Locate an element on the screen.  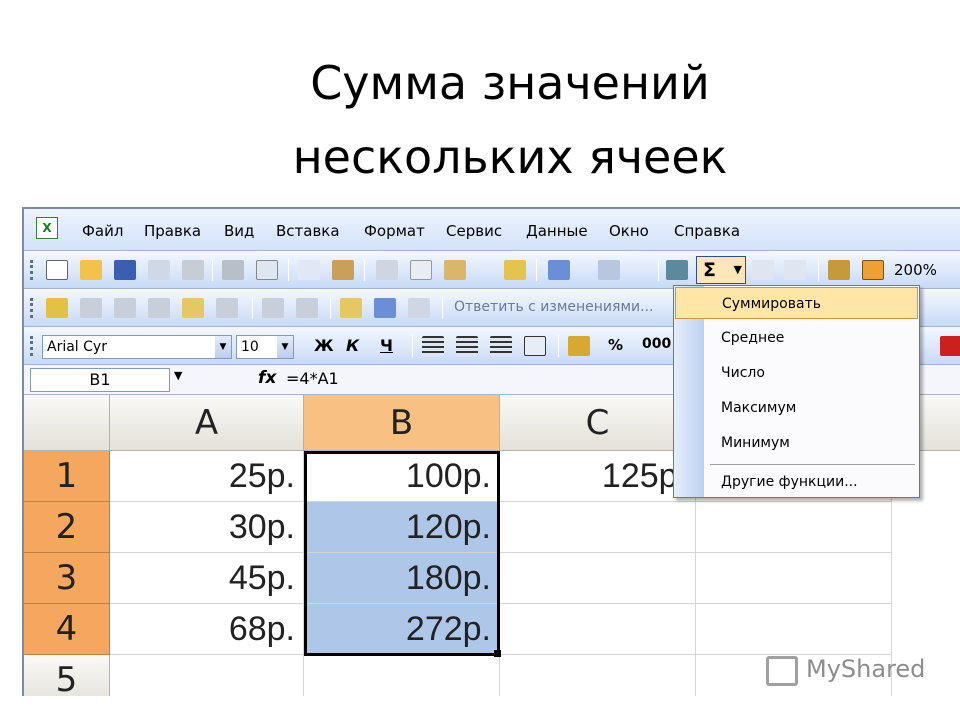
align-right-icon is located at coordinates (501, 346).